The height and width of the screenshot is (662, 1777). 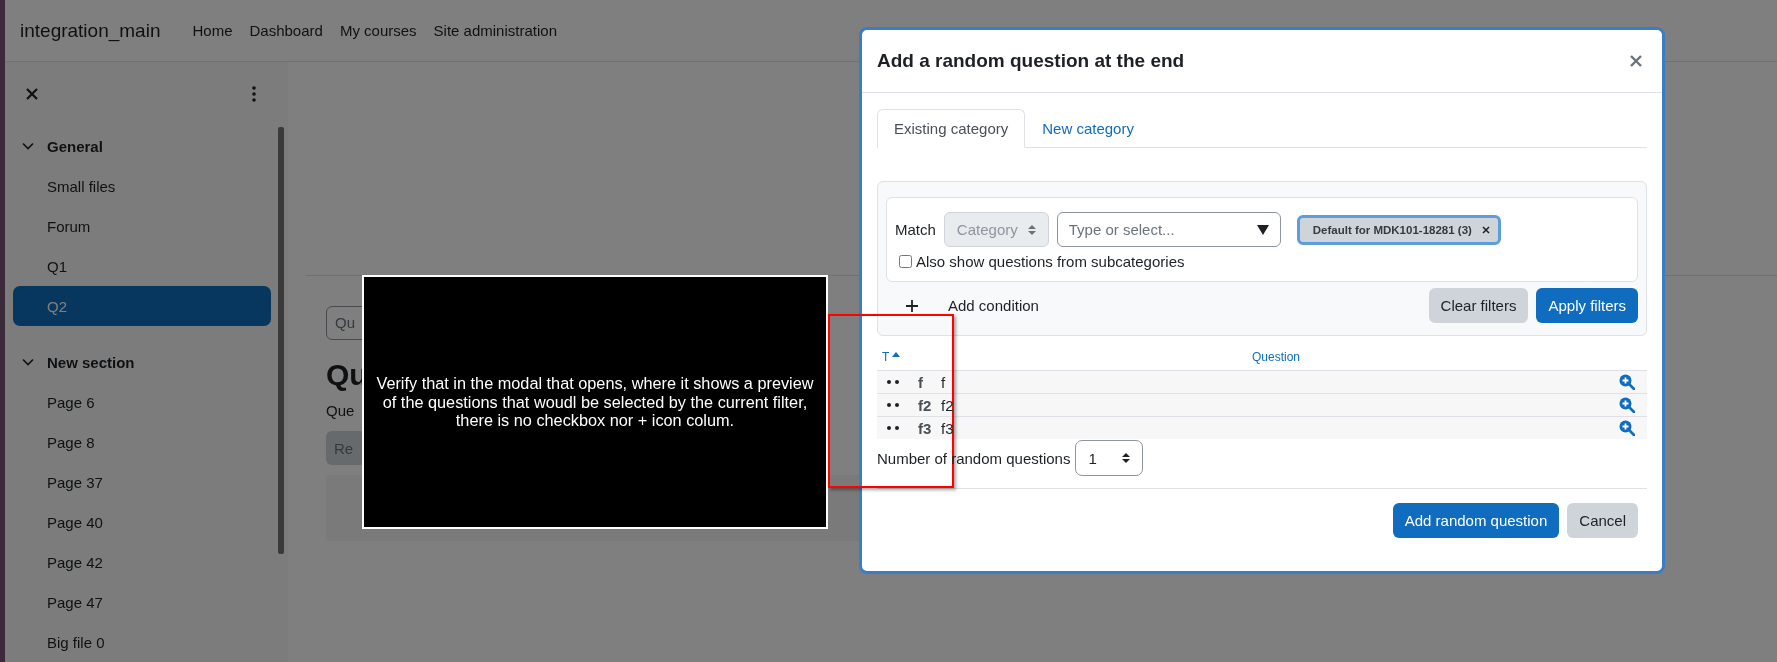 I want to click on sidebar-item: Page 40, so click(x=142, y=522).